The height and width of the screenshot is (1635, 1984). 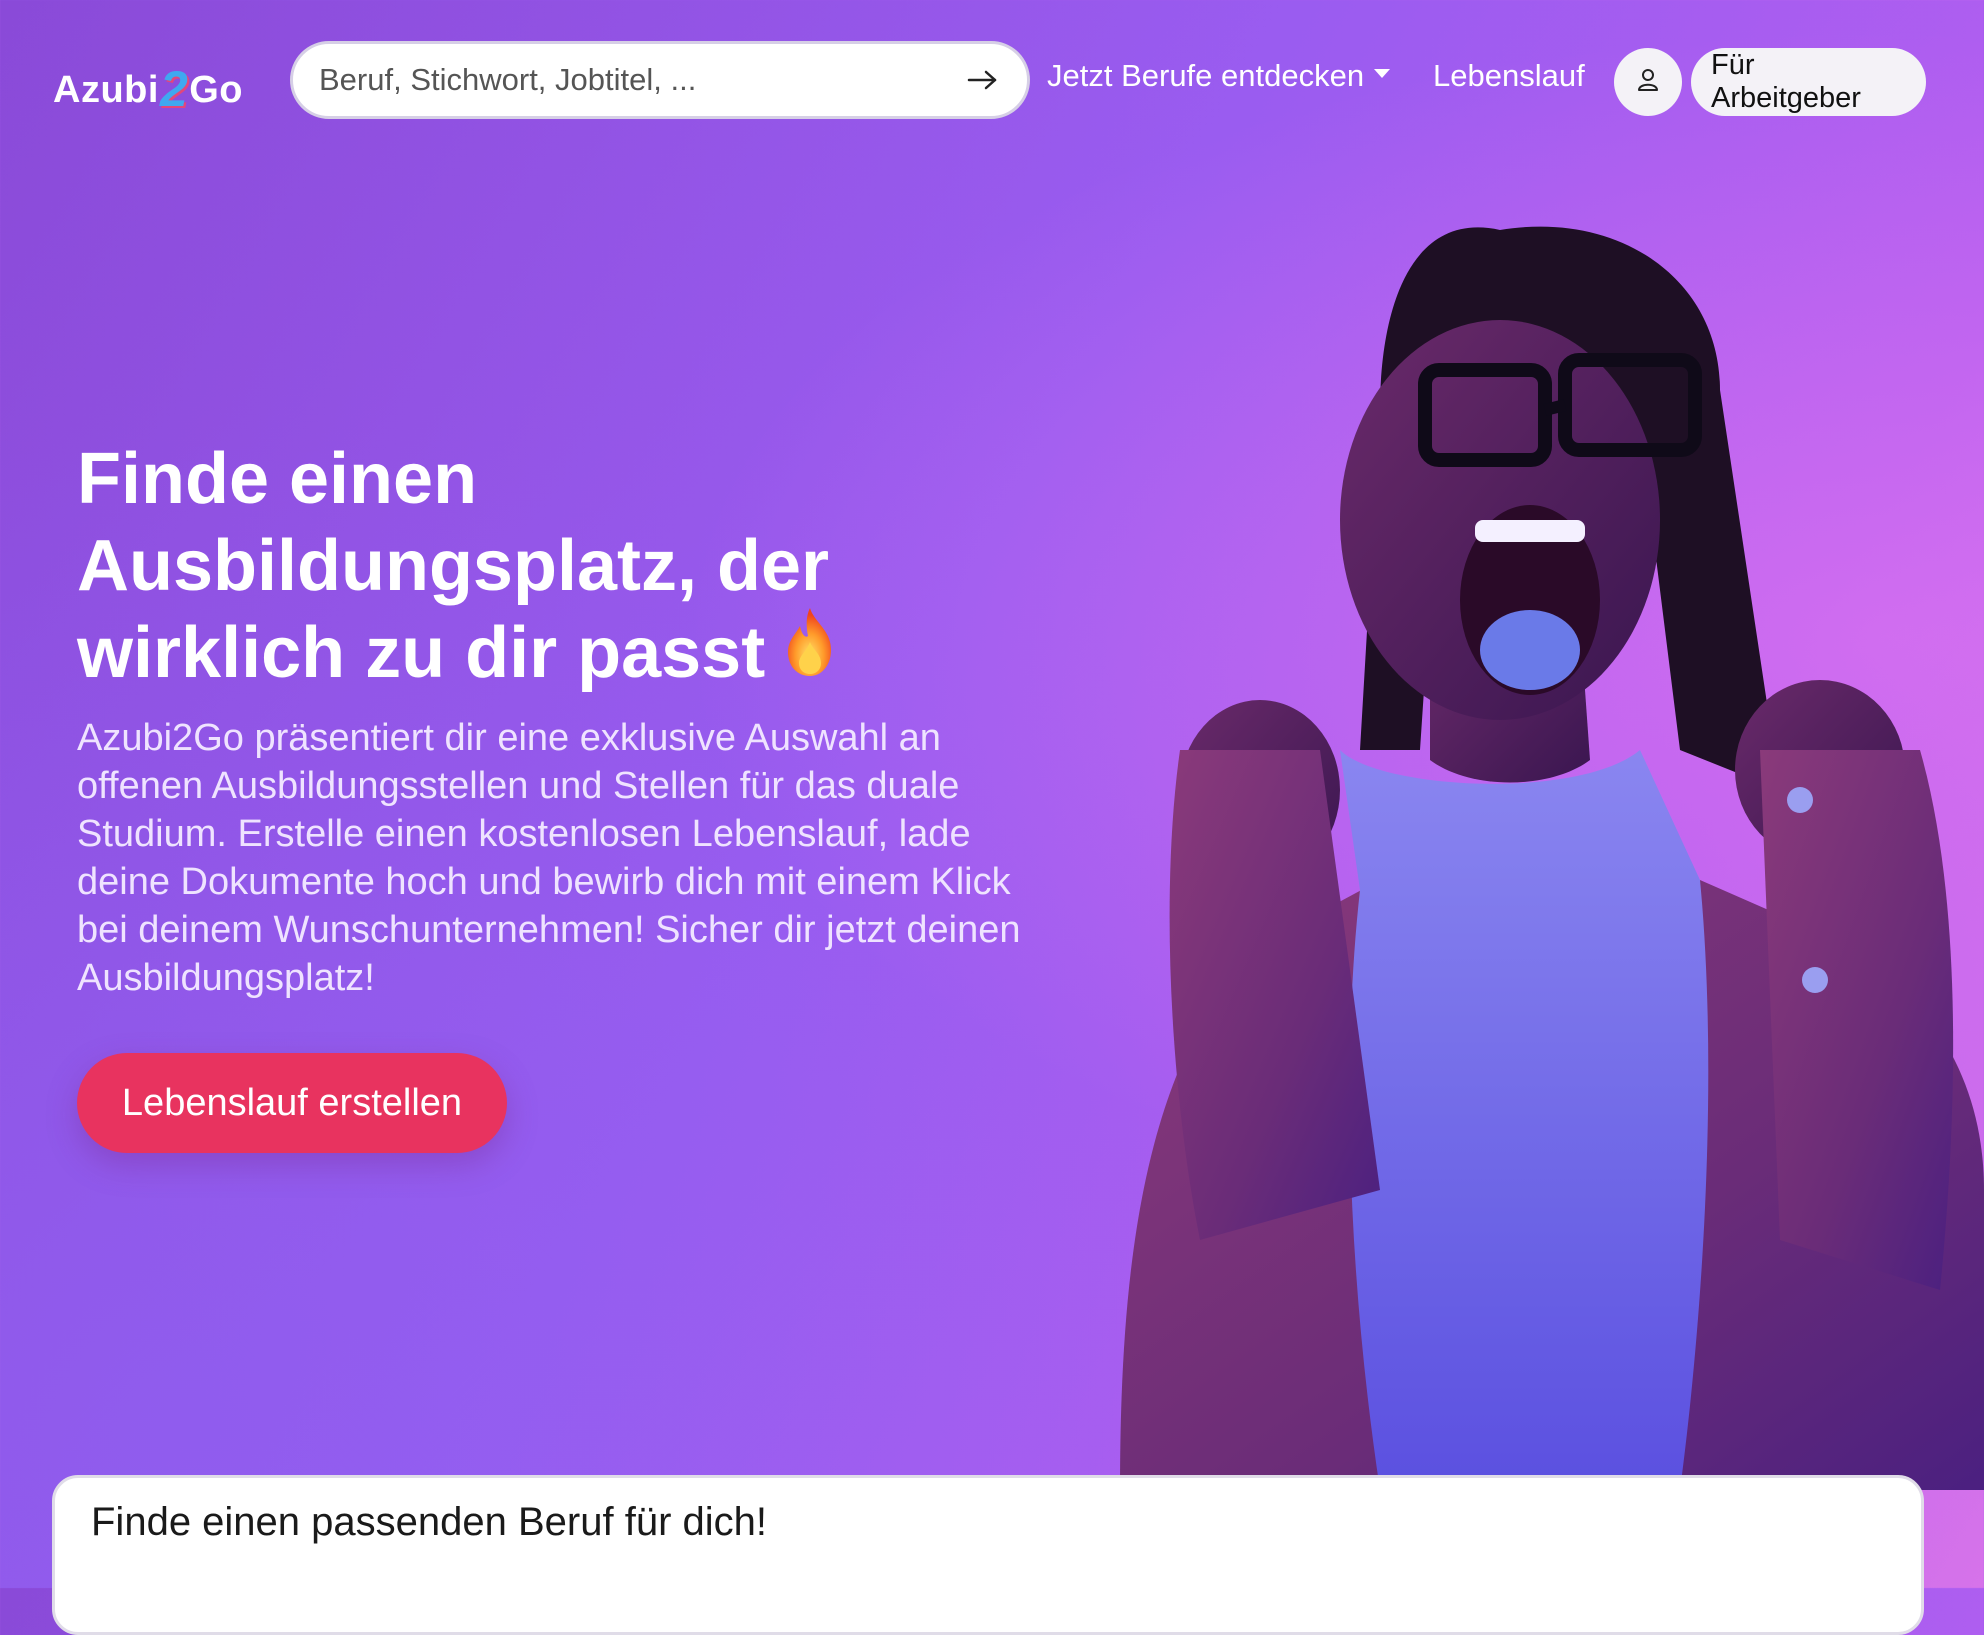 What do you see at coordinates (988, 1555) in the screenshot?
I see `job-finder-card: Finde einen passenden Beruf für dich!` at bounding box center [988, 1555].